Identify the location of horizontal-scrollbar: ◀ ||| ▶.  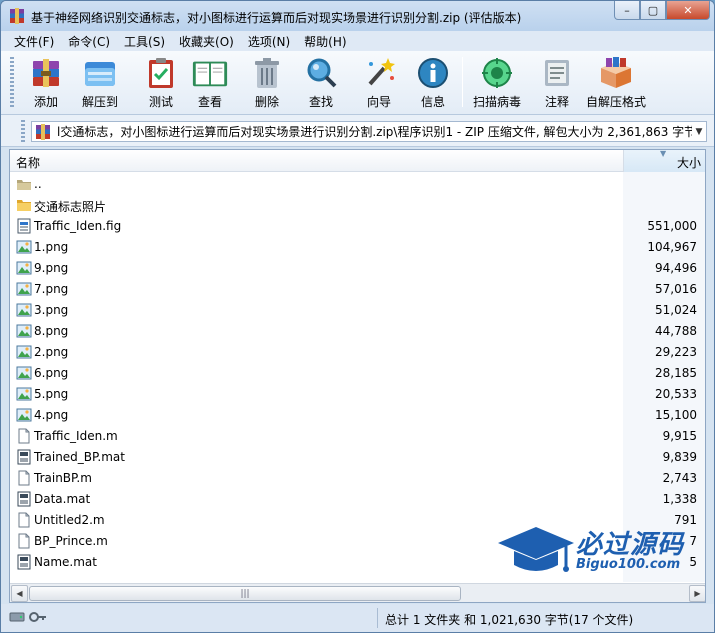
(357, 592).